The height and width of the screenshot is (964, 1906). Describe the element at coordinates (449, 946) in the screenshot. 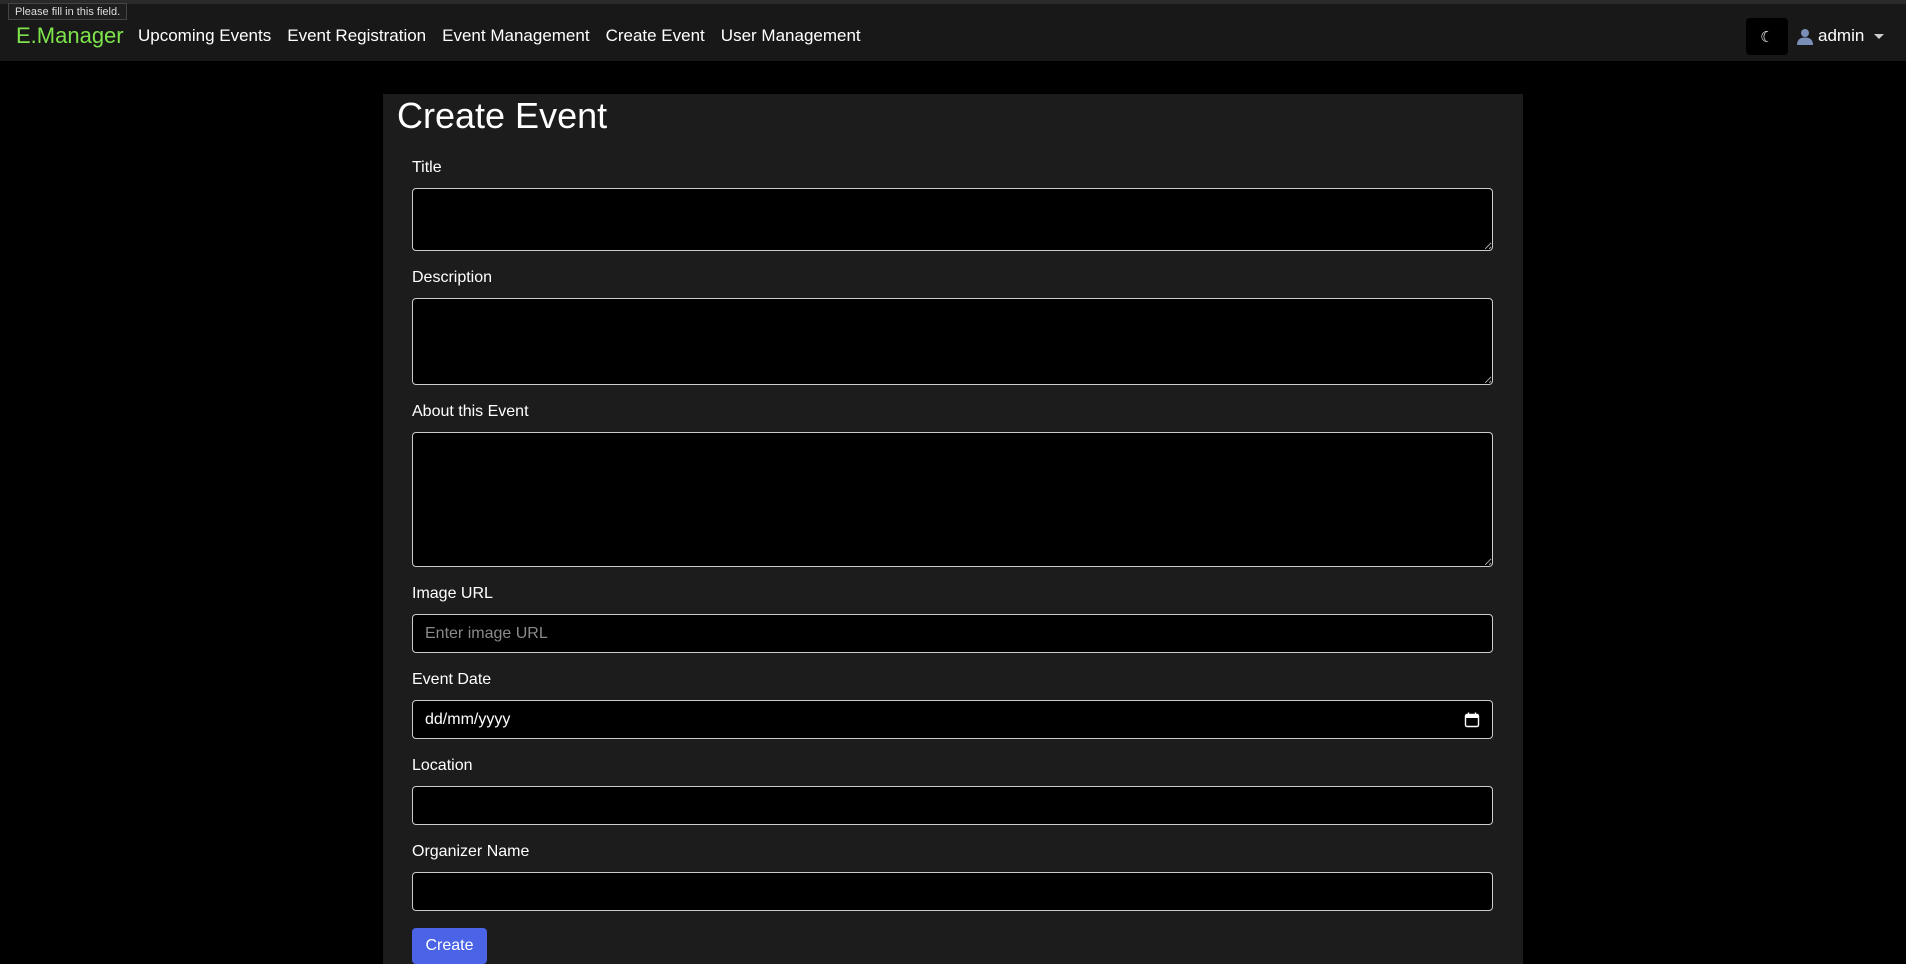

I see `create-button: Create` at that location.